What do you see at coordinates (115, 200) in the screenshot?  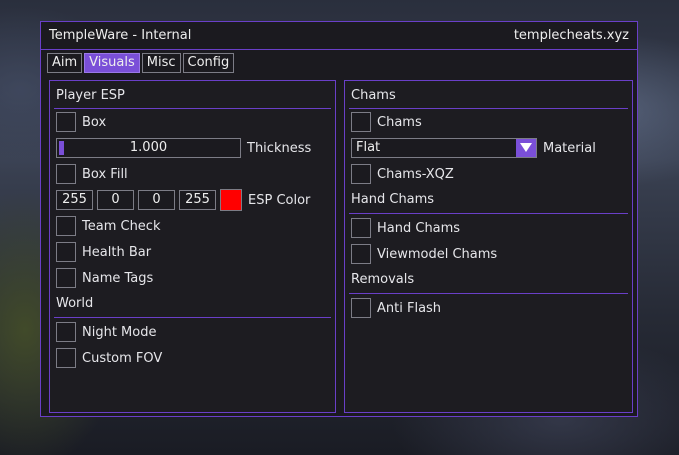 I see `esp-color-g-input: 0` at bounding box center [115, 200].